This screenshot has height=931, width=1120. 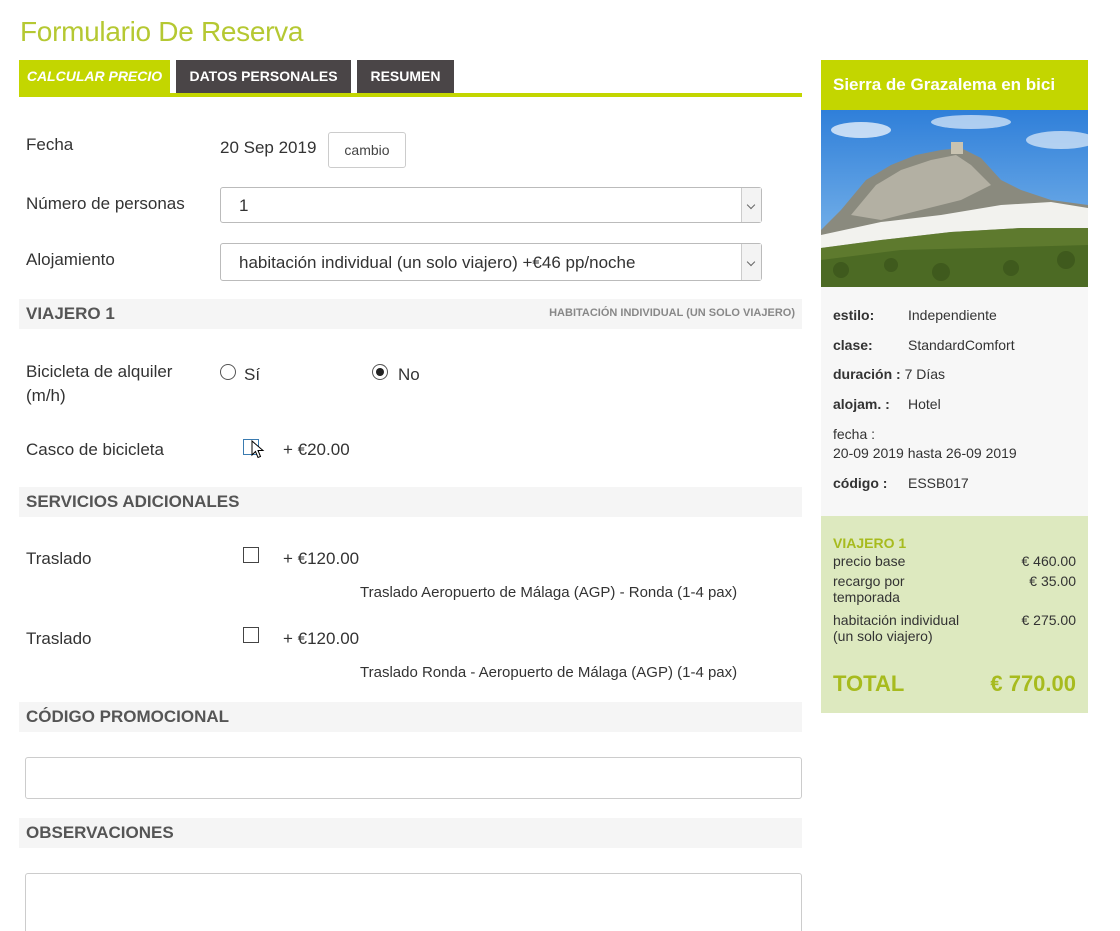 What do you see at coordinates (887, 404) in the screenshot?
I see `info-alojam: alojam. : Hotel` at bounding box center [887, 404].